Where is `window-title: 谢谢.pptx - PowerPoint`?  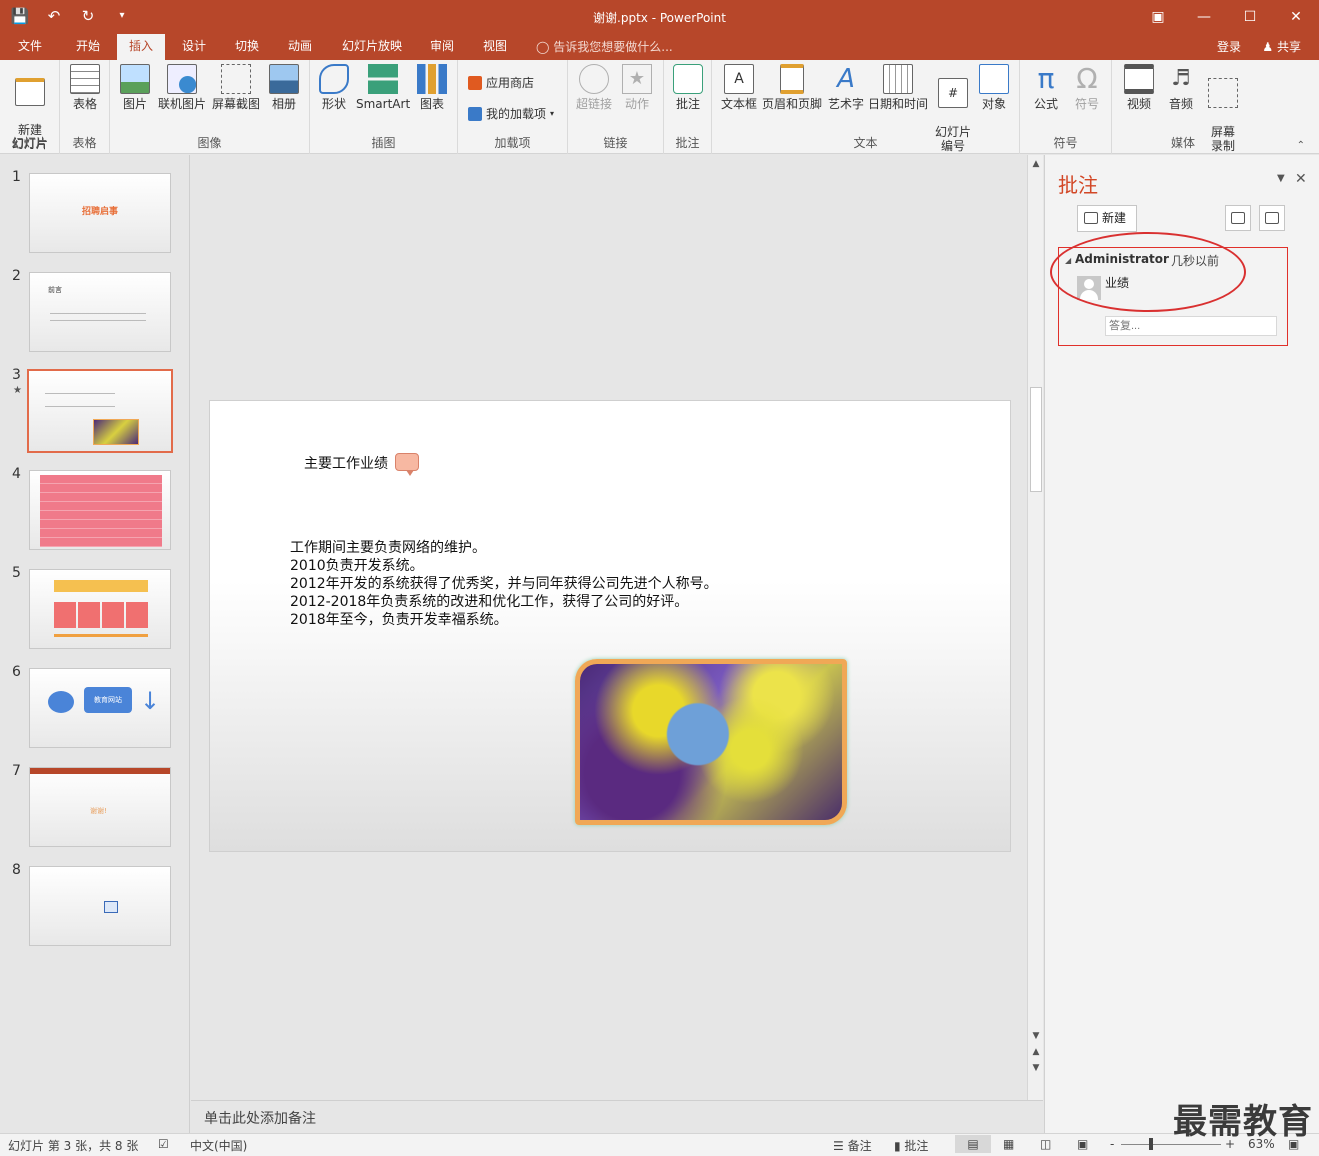
window-title: 谢谢.pptx - PowerPoint is located at coordinates (659, 18).